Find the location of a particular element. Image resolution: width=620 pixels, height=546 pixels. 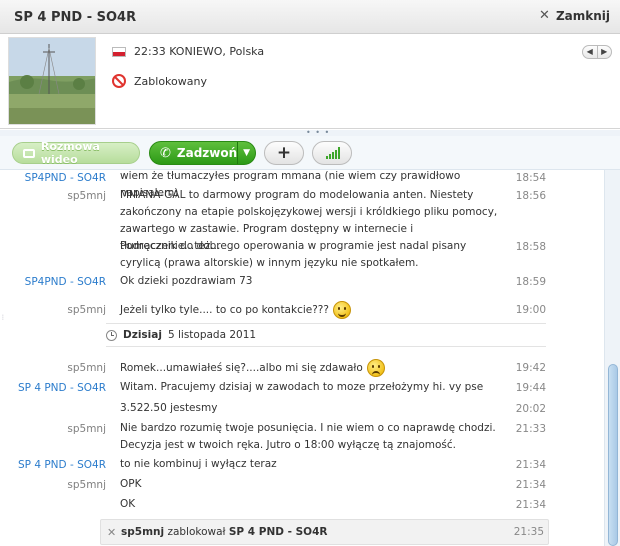

blocked-x-icon: ✕ is located at coordinates (112, 532).